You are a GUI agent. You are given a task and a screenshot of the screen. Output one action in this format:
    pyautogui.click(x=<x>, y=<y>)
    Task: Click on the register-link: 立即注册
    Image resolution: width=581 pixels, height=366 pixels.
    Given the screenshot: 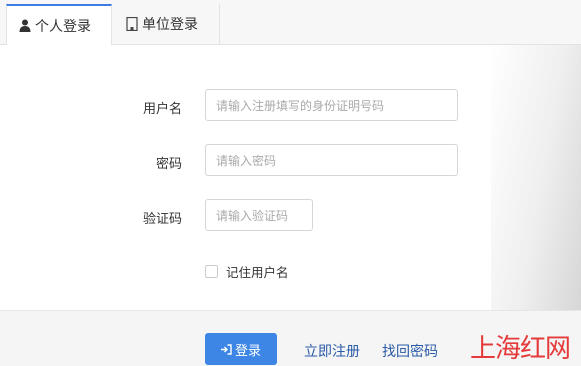 What is the action you would take?
    pyautogui.click(x=332, y=351)
    